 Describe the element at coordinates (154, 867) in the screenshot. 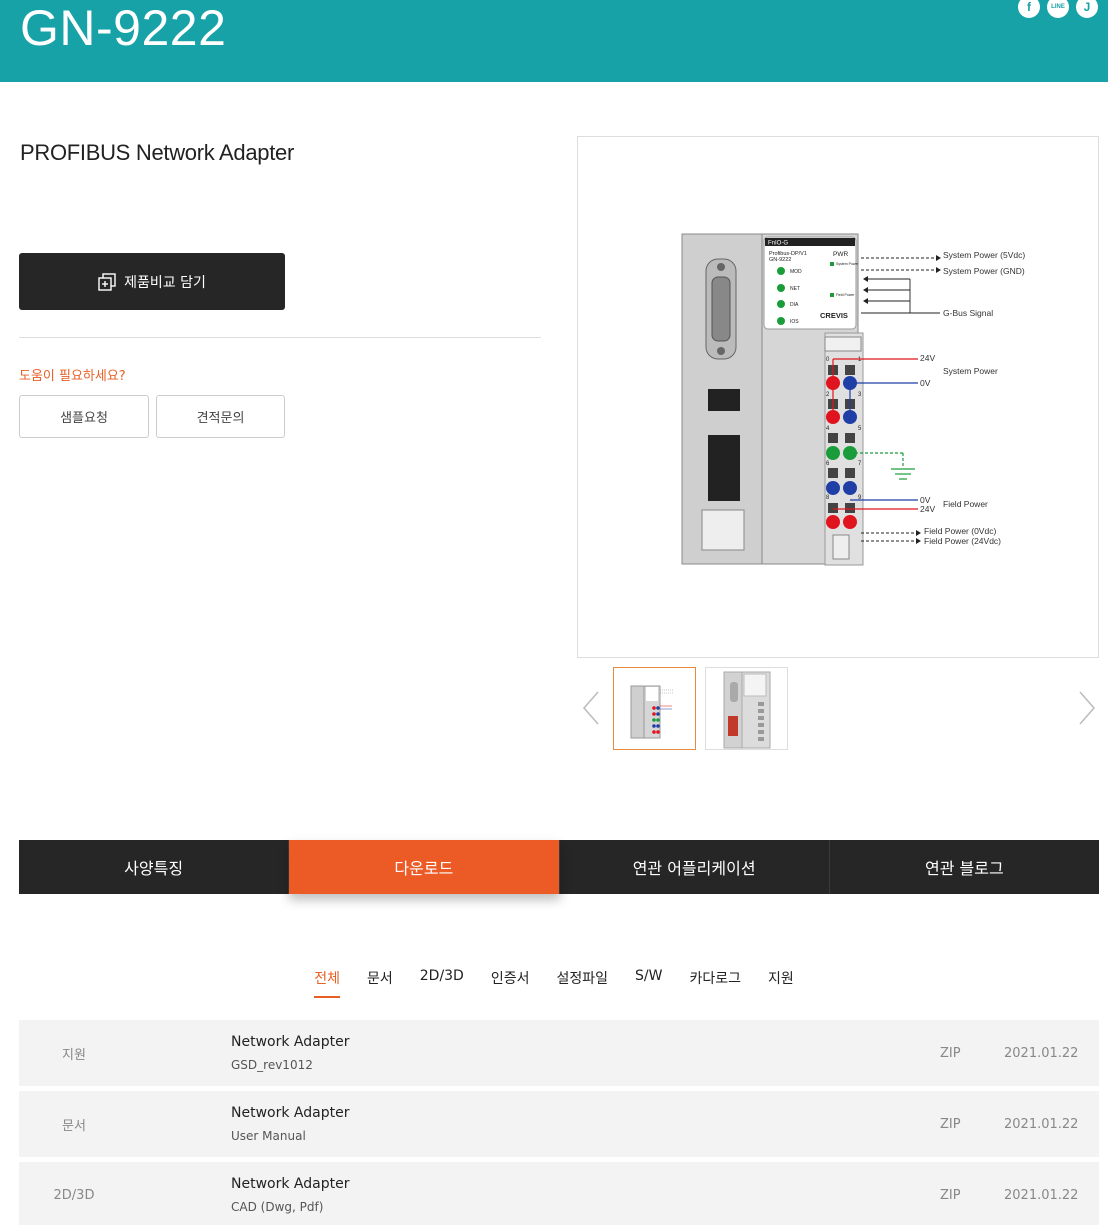

I see `tab-specs: 사양특징` at that location.